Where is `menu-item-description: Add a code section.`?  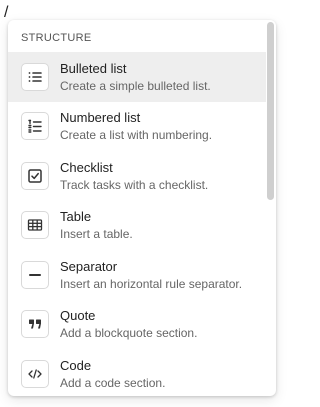
menu-item-description: Add a code section. is located at coordinates (113, 382).